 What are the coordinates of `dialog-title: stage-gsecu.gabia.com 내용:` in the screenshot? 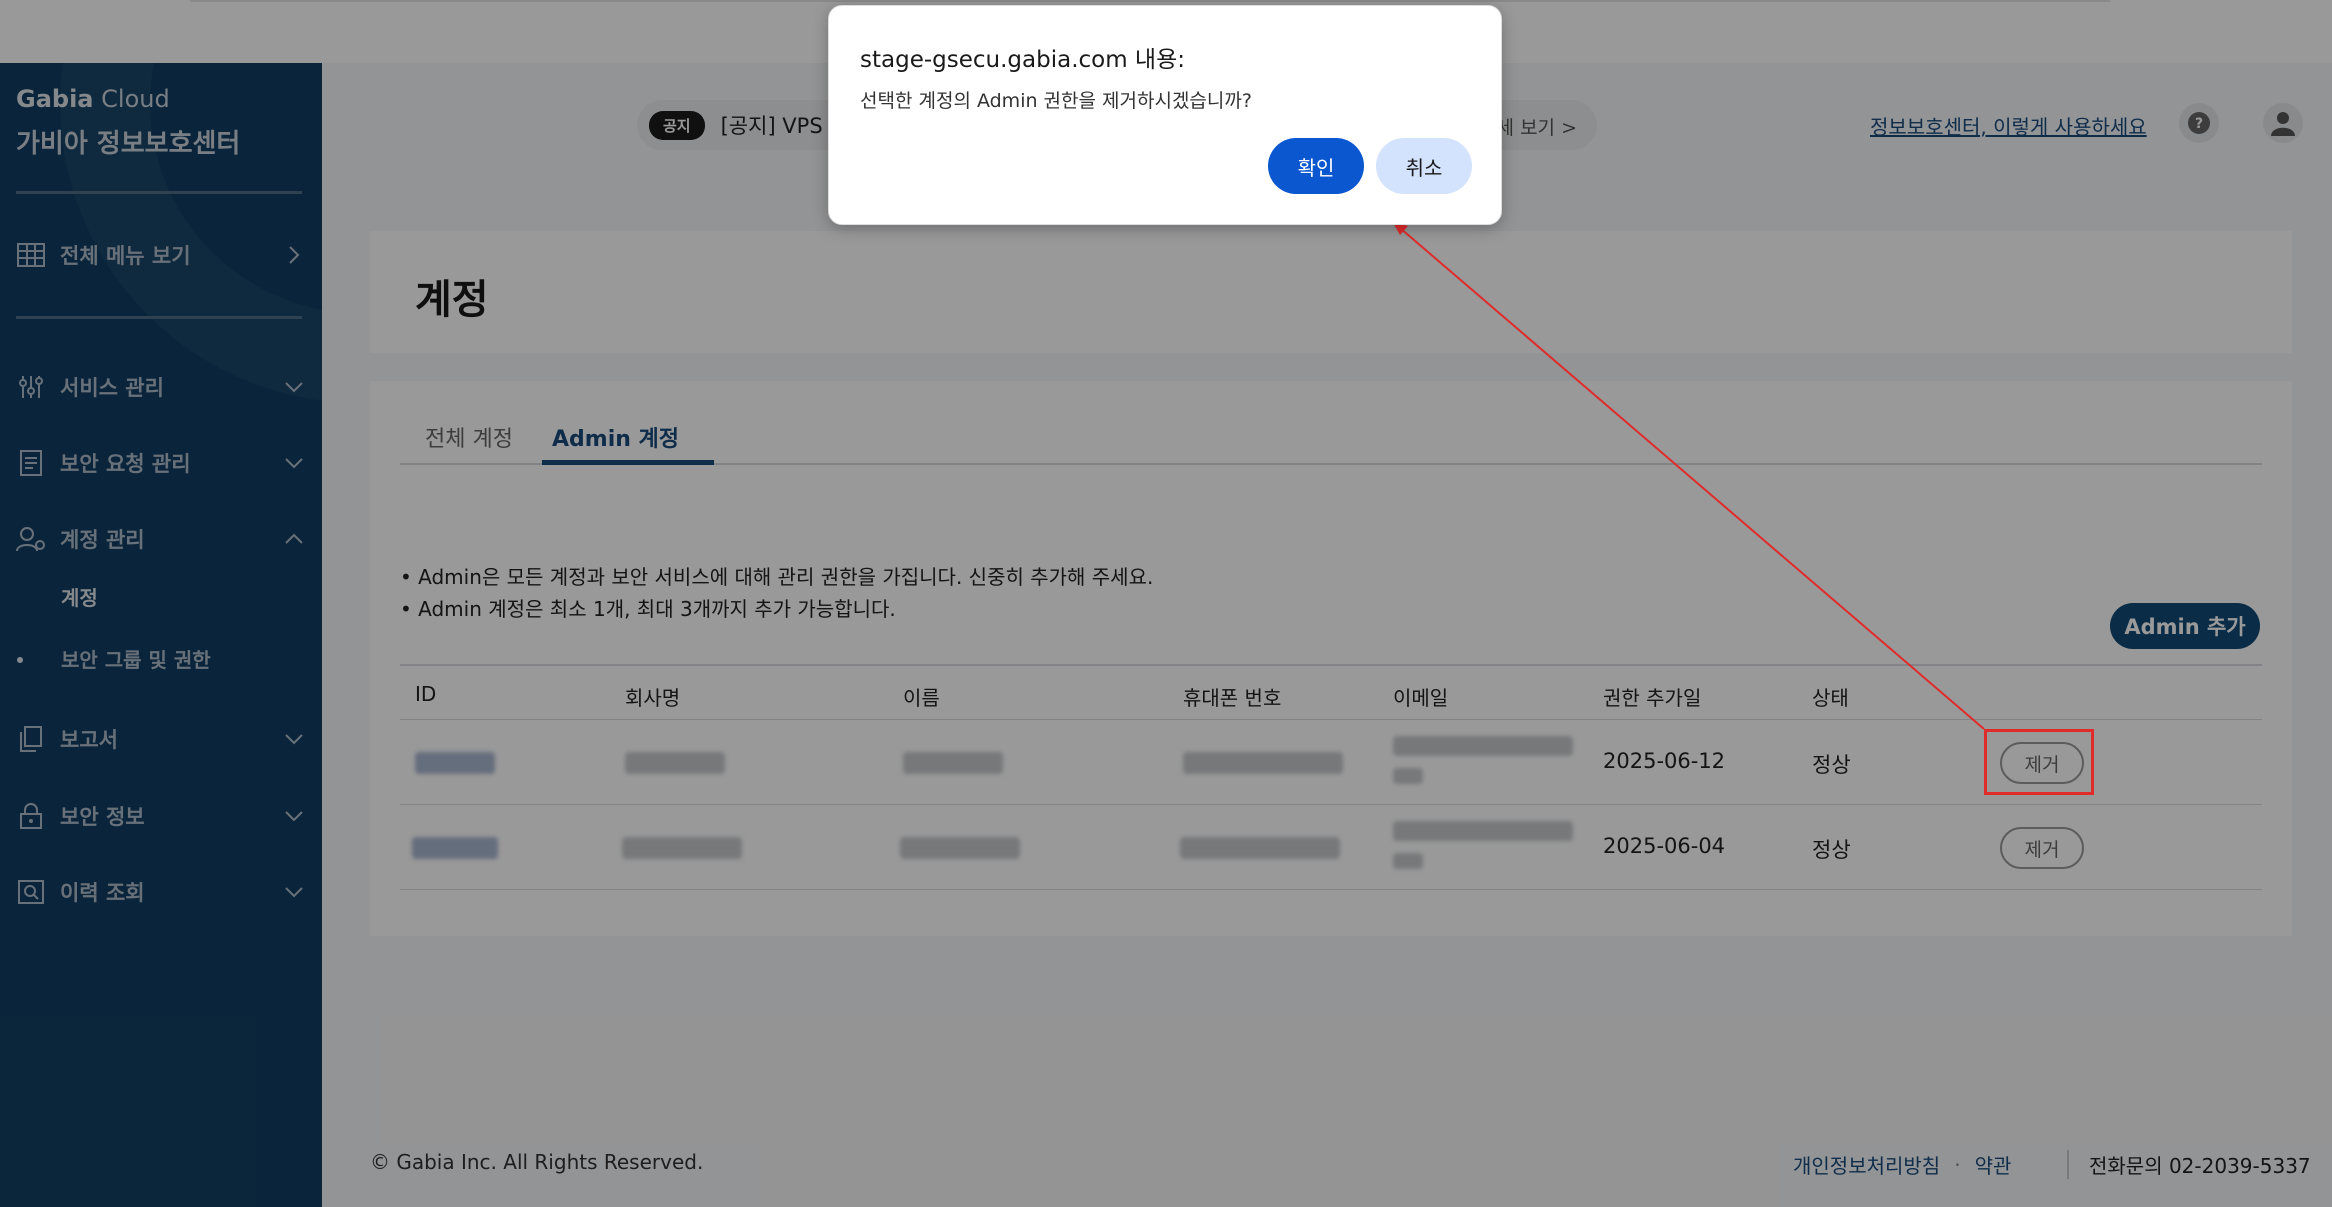 It's located at (1023, 60).